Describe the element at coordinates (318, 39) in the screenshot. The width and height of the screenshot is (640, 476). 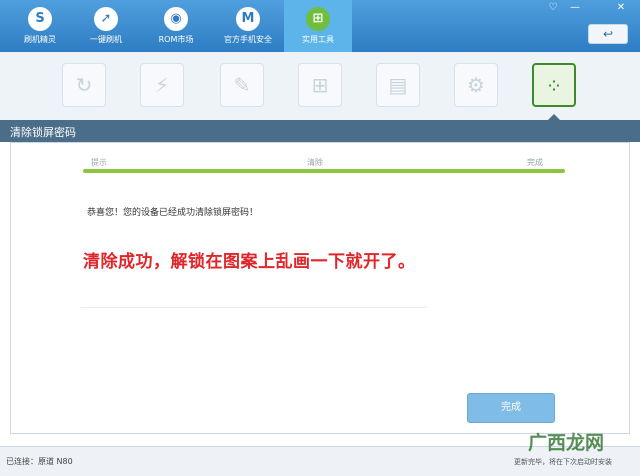
I see `tab-label: 实用工具` at that location.